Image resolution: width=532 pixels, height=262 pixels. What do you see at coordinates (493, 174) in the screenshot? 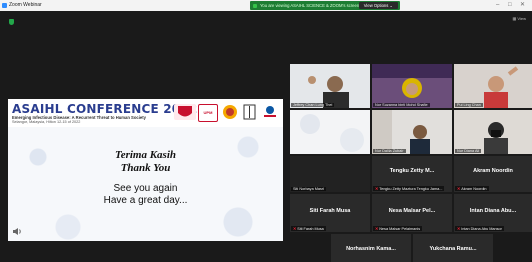
I see `participant-tile: Akram Noordin ✕Akram Noordin` at bounding box center [493, 174].